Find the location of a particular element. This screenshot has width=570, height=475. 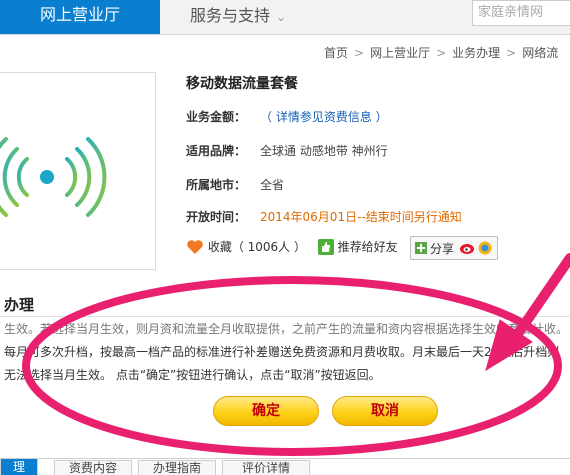

confirm-button: 确定 is located at coordinates (266, 411).